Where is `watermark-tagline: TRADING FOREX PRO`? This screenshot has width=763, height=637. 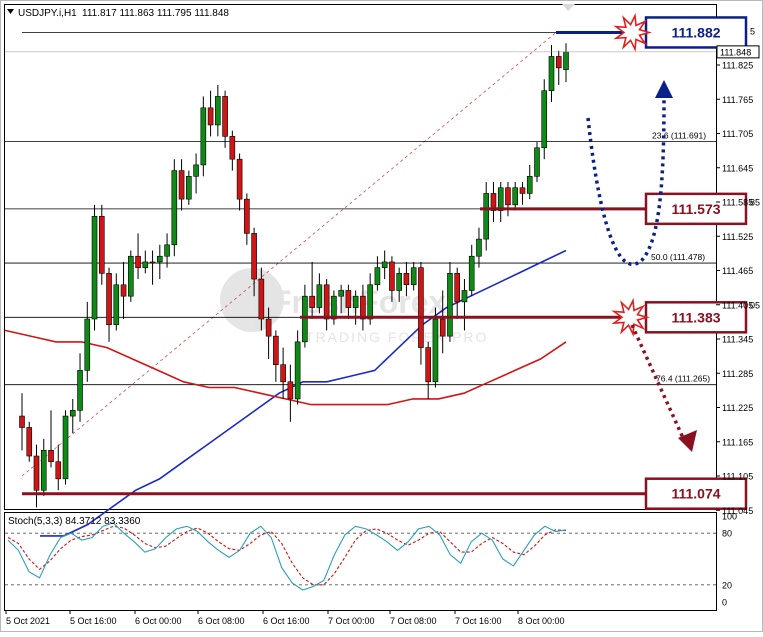 watermark-tagline: TRADING FOREX PRO is located at coordinates (396, 337).